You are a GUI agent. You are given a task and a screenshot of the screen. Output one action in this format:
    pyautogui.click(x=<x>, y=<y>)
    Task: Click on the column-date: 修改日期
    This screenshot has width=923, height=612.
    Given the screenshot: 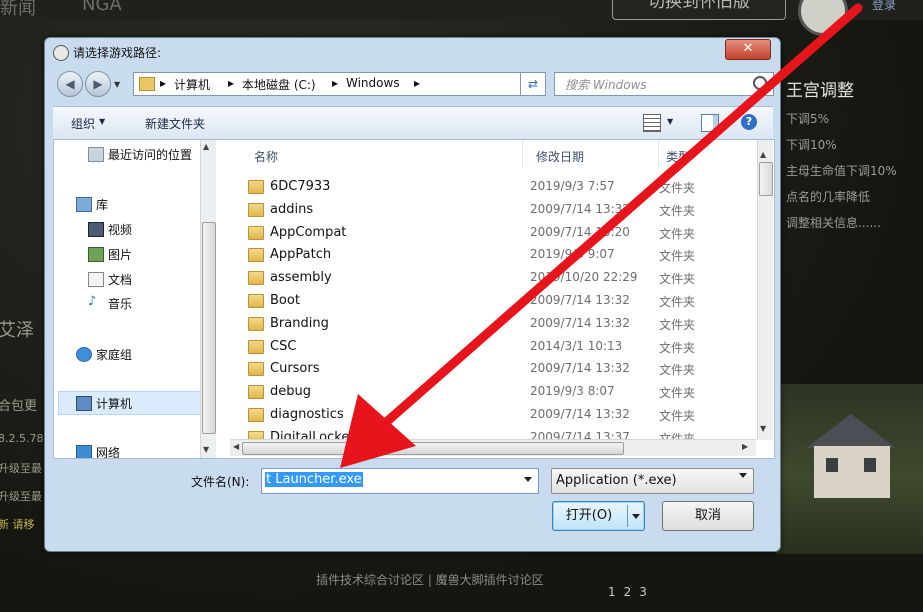 What is the action you would take?
    pyautogui.click(x=560, y=156)
    